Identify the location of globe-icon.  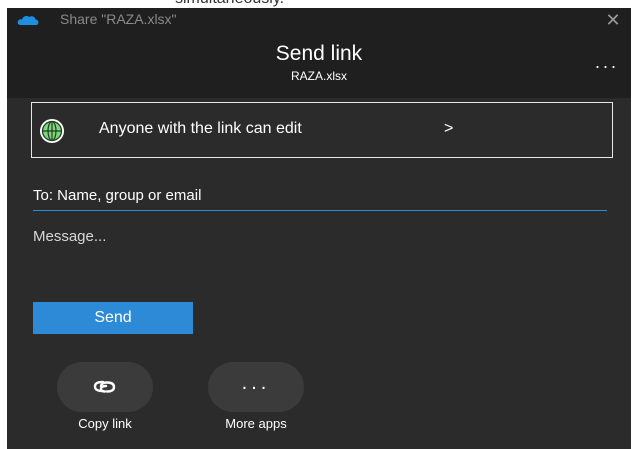
(52, 131).